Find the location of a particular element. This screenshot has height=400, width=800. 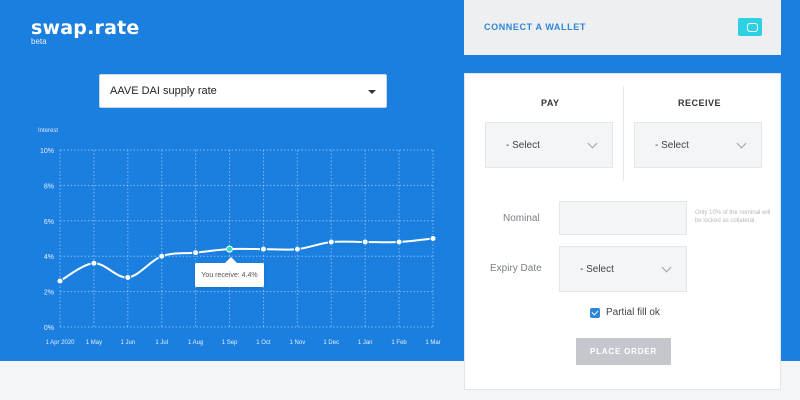

x-tick-label: 1 Oct is located at coordinates (263, 343).